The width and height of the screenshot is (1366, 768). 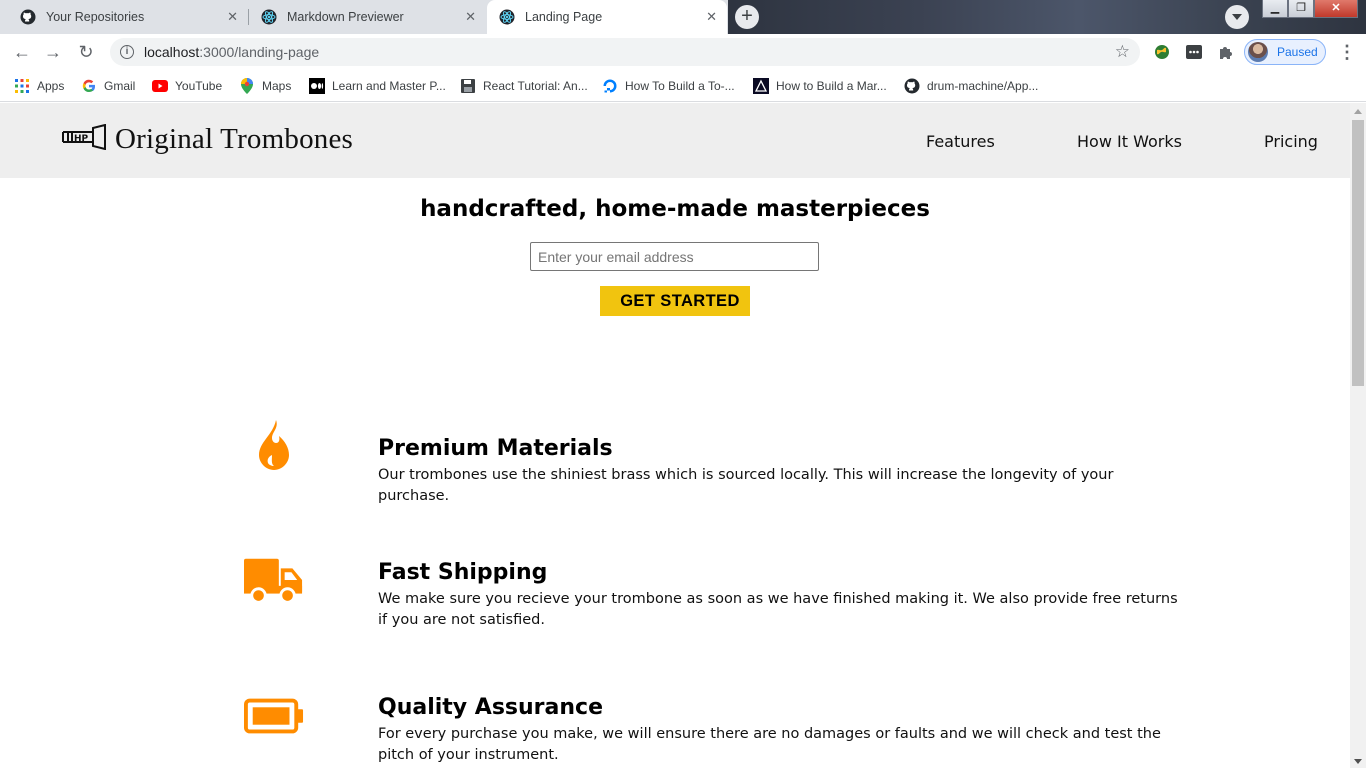 What do you see at coordinates (1358, 111) in the screenshot?
I see `scroll-up-icon` at bounding box center [1358, 111].